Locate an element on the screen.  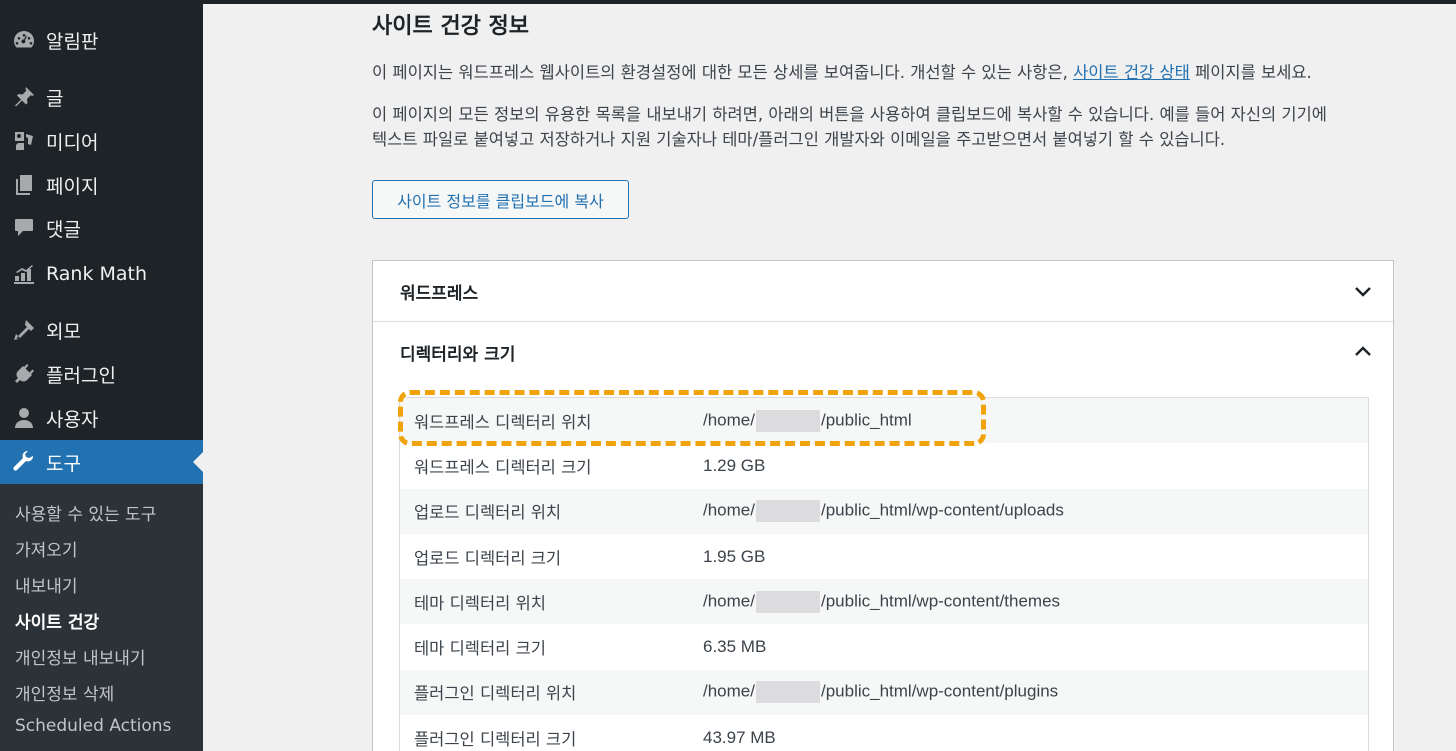
rank-math-icon is located at coordinates (23, 274).